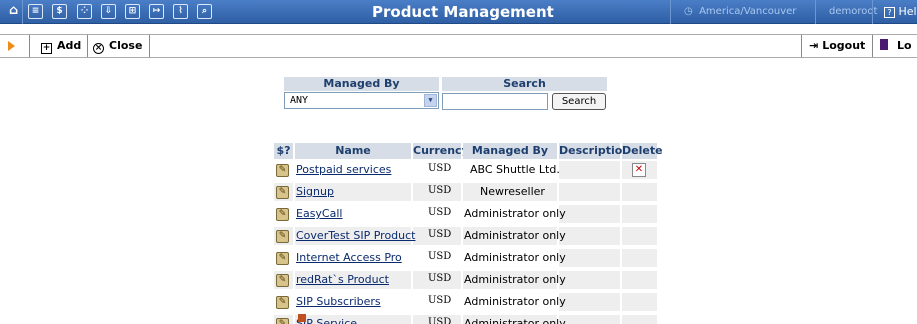 The image size is (917, 324). I want to click on column-header-description: Description, so click(595, 151).